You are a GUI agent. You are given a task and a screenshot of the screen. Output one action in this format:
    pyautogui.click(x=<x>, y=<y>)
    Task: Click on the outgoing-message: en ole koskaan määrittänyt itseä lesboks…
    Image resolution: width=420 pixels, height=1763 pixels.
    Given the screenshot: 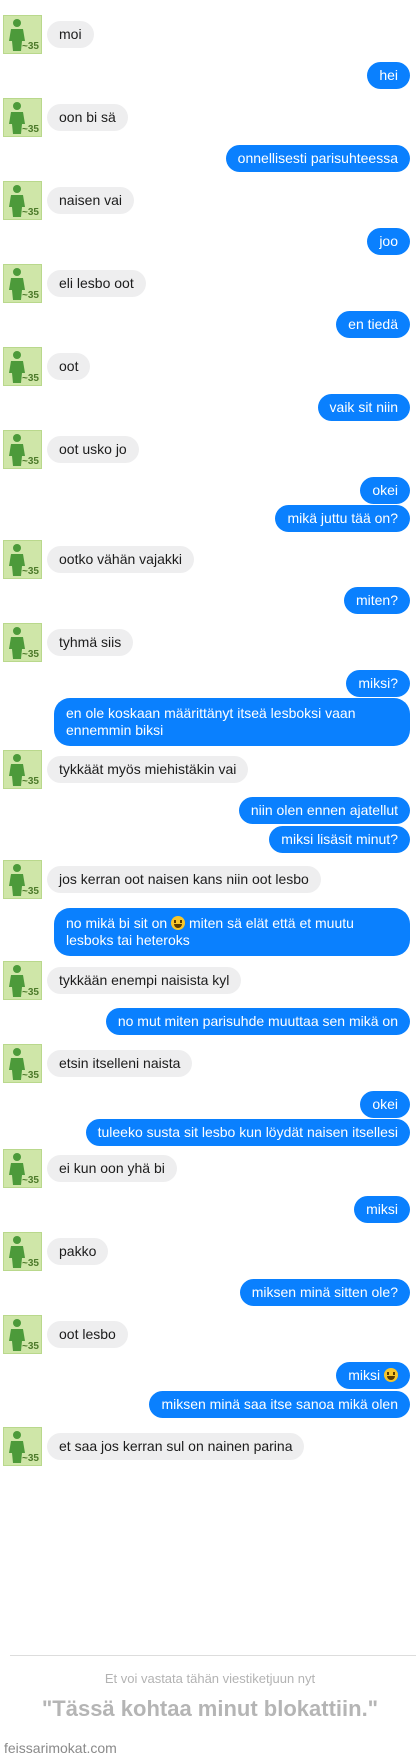 What is the action you would take?
    pyautogui.click(x=232, y=722)
    